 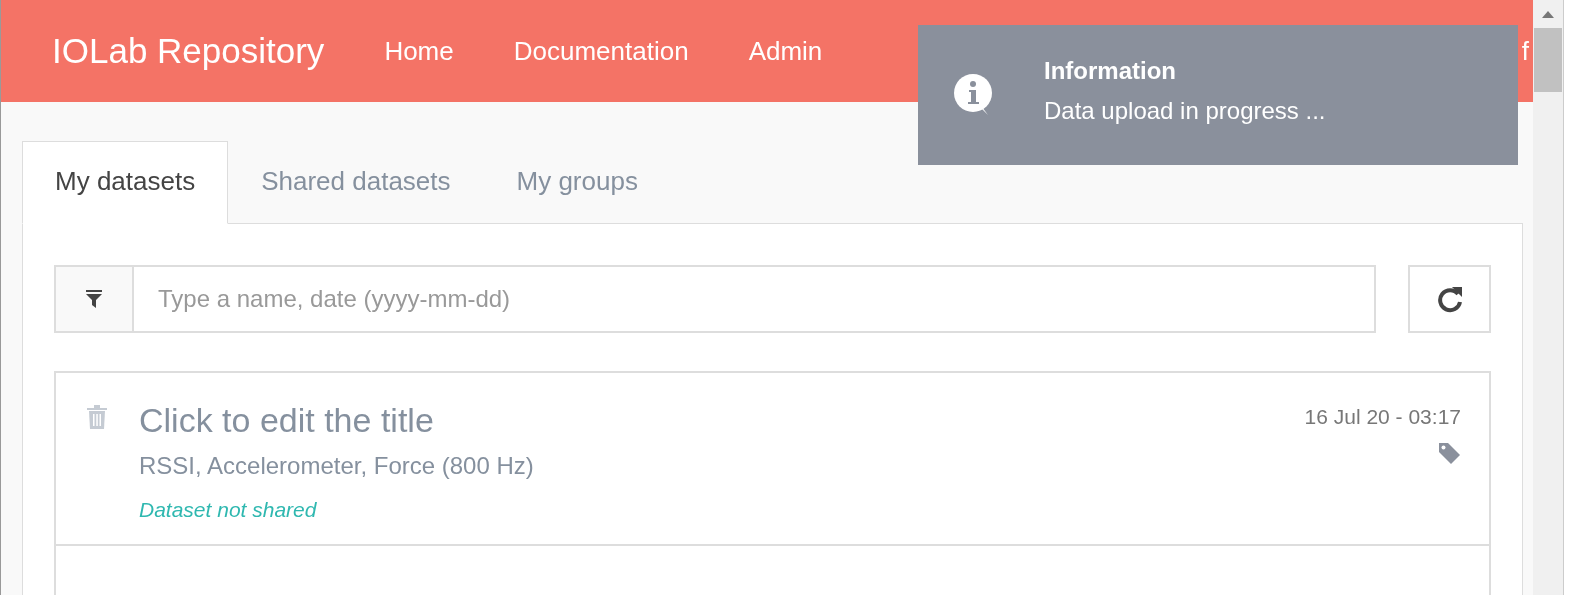 I want to click on scroll-thumb, so click(x=1548, y=60).